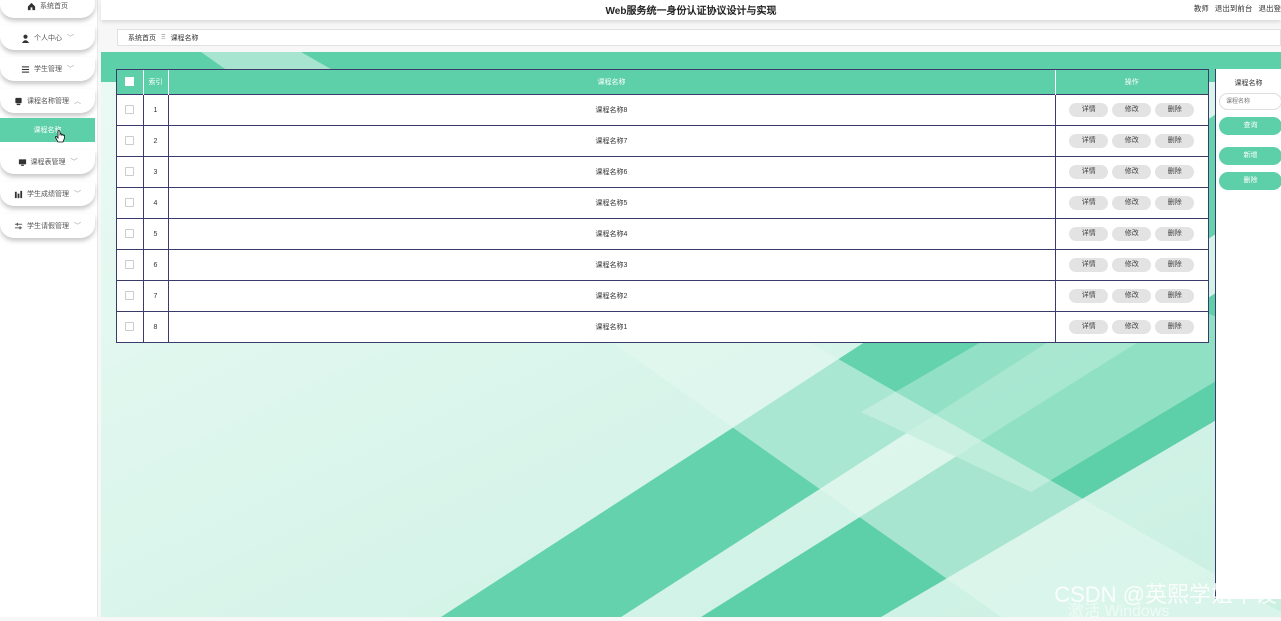 This screenshot has height=621, width=1281. Describe the element at coordinates (699, 37) in the screenshot. I see `breadcrumb: 系统首页 Ξ 课程名称` at that location.